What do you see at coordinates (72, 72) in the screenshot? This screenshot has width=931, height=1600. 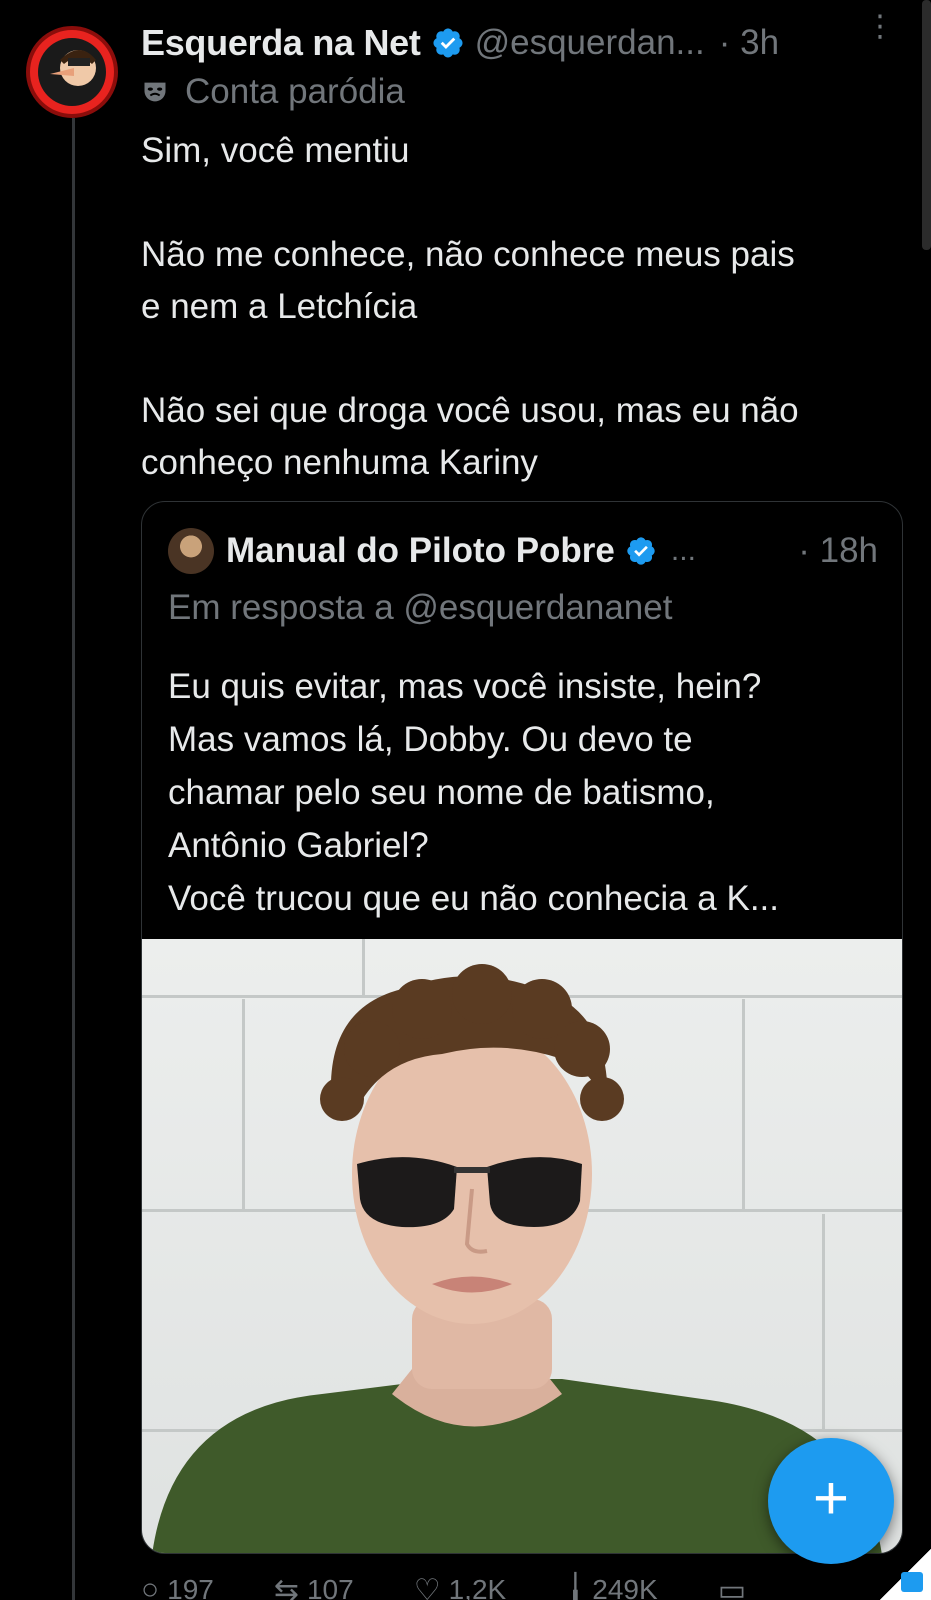 I see `author-avatar` at bounding box center [72, 72].